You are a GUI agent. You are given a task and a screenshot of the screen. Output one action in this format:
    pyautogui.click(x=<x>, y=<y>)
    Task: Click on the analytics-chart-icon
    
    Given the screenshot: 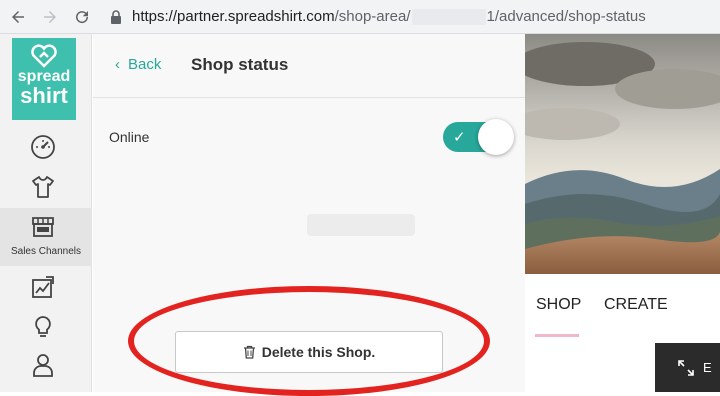 What is the action you would take?
    pyautogui.click(x=43, y=287)
    